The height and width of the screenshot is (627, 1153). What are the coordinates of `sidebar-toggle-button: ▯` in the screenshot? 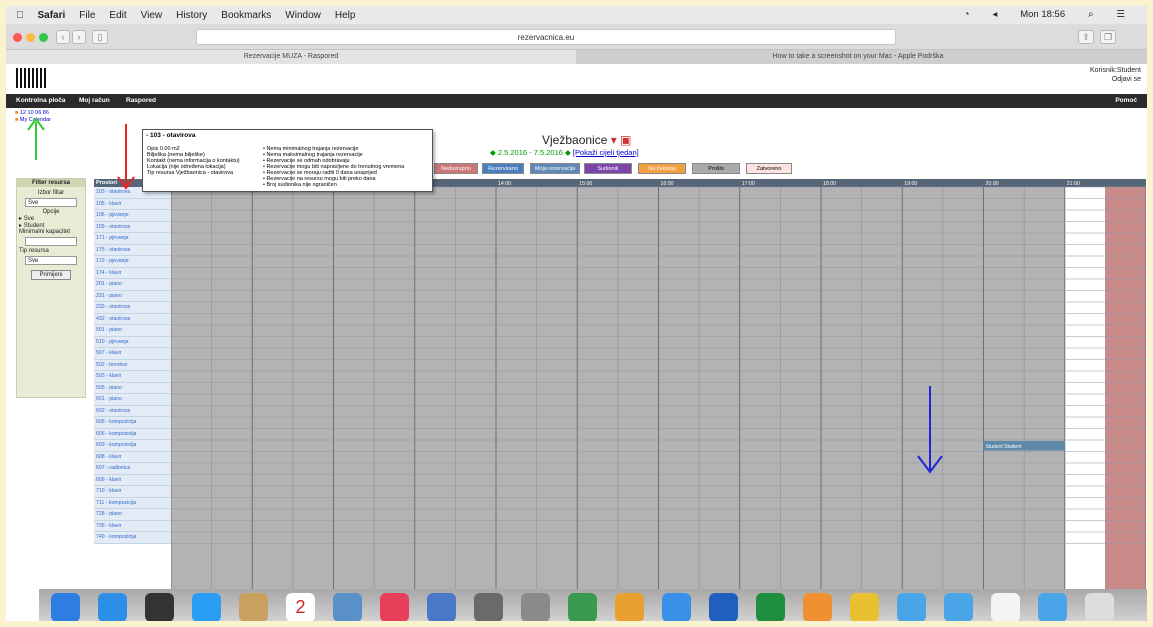 It's located at (100, 37).